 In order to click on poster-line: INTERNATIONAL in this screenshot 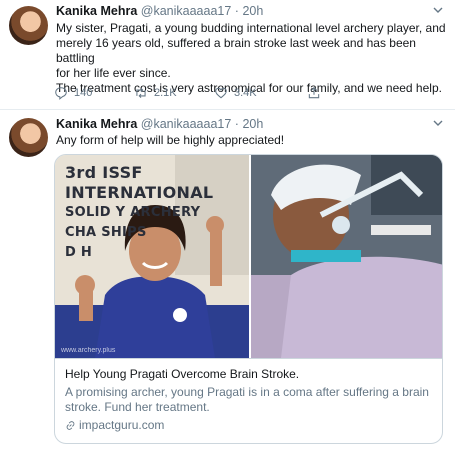, I will do `click(139, 192)`.